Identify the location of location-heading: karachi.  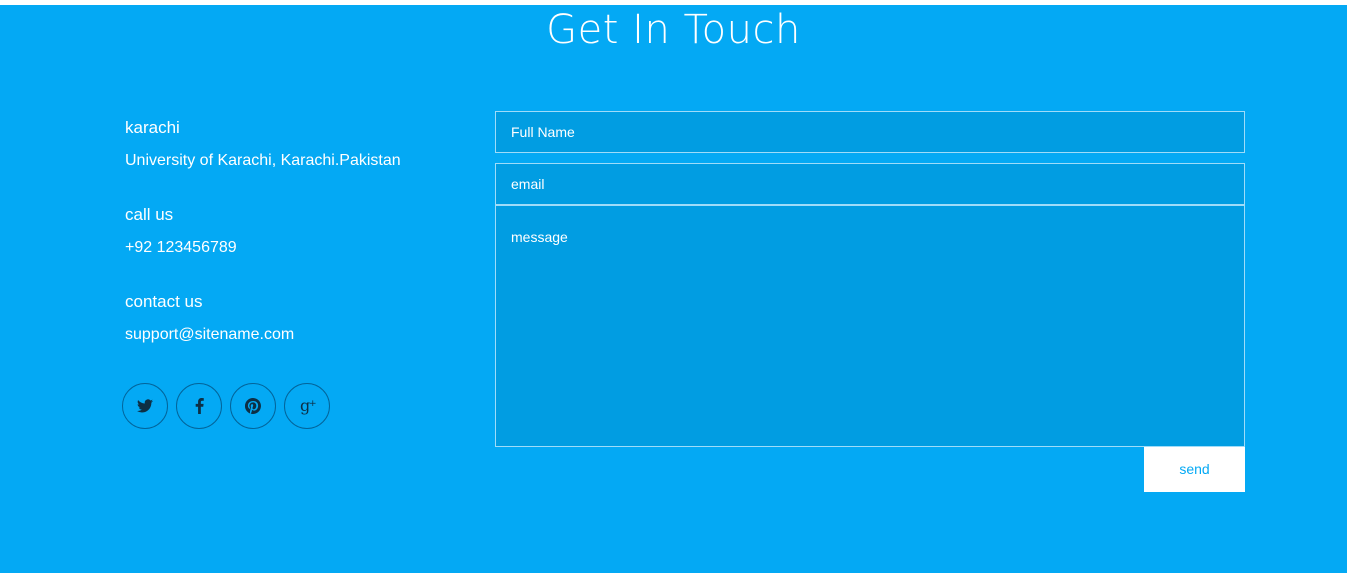
(152, 127).